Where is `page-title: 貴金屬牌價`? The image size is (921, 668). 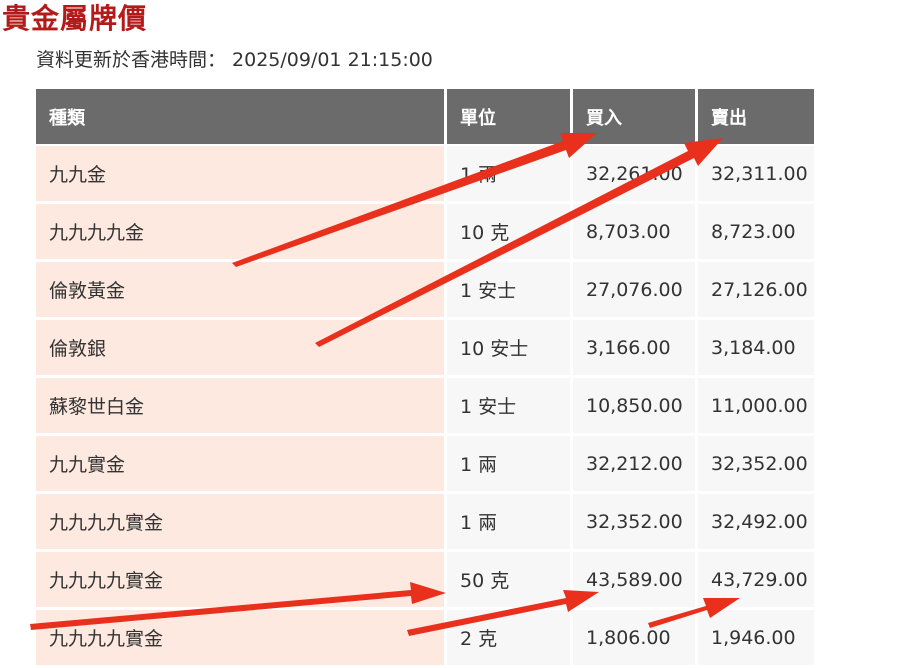
page-title: 貴金屬牌價 is located at coordinates (75, 18).